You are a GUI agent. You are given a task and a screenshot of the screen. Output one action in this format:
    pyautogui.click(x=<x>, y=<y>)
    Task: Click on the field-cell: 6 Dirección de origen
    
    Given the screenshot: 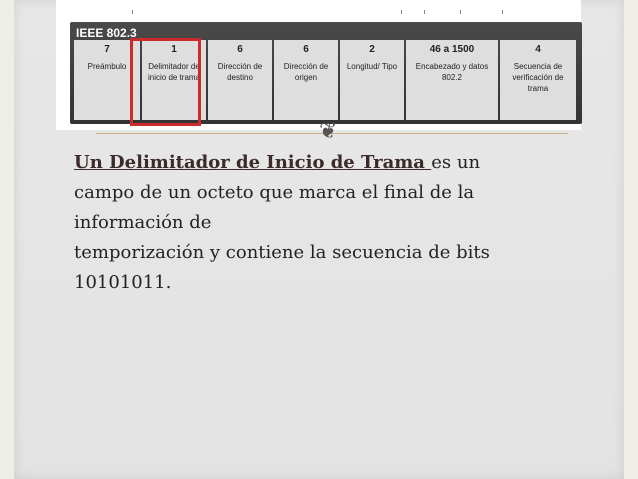 What is the action you would take?
    pyautogui.click(x=306, y=80)
    